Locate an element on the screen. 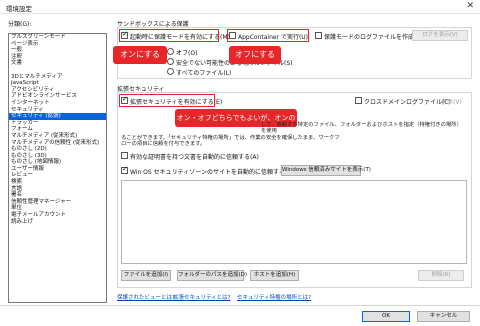 This screenshot has height=326, width=480. category-item: 3Dとマルチメディア is located at coordinates (57, 77).